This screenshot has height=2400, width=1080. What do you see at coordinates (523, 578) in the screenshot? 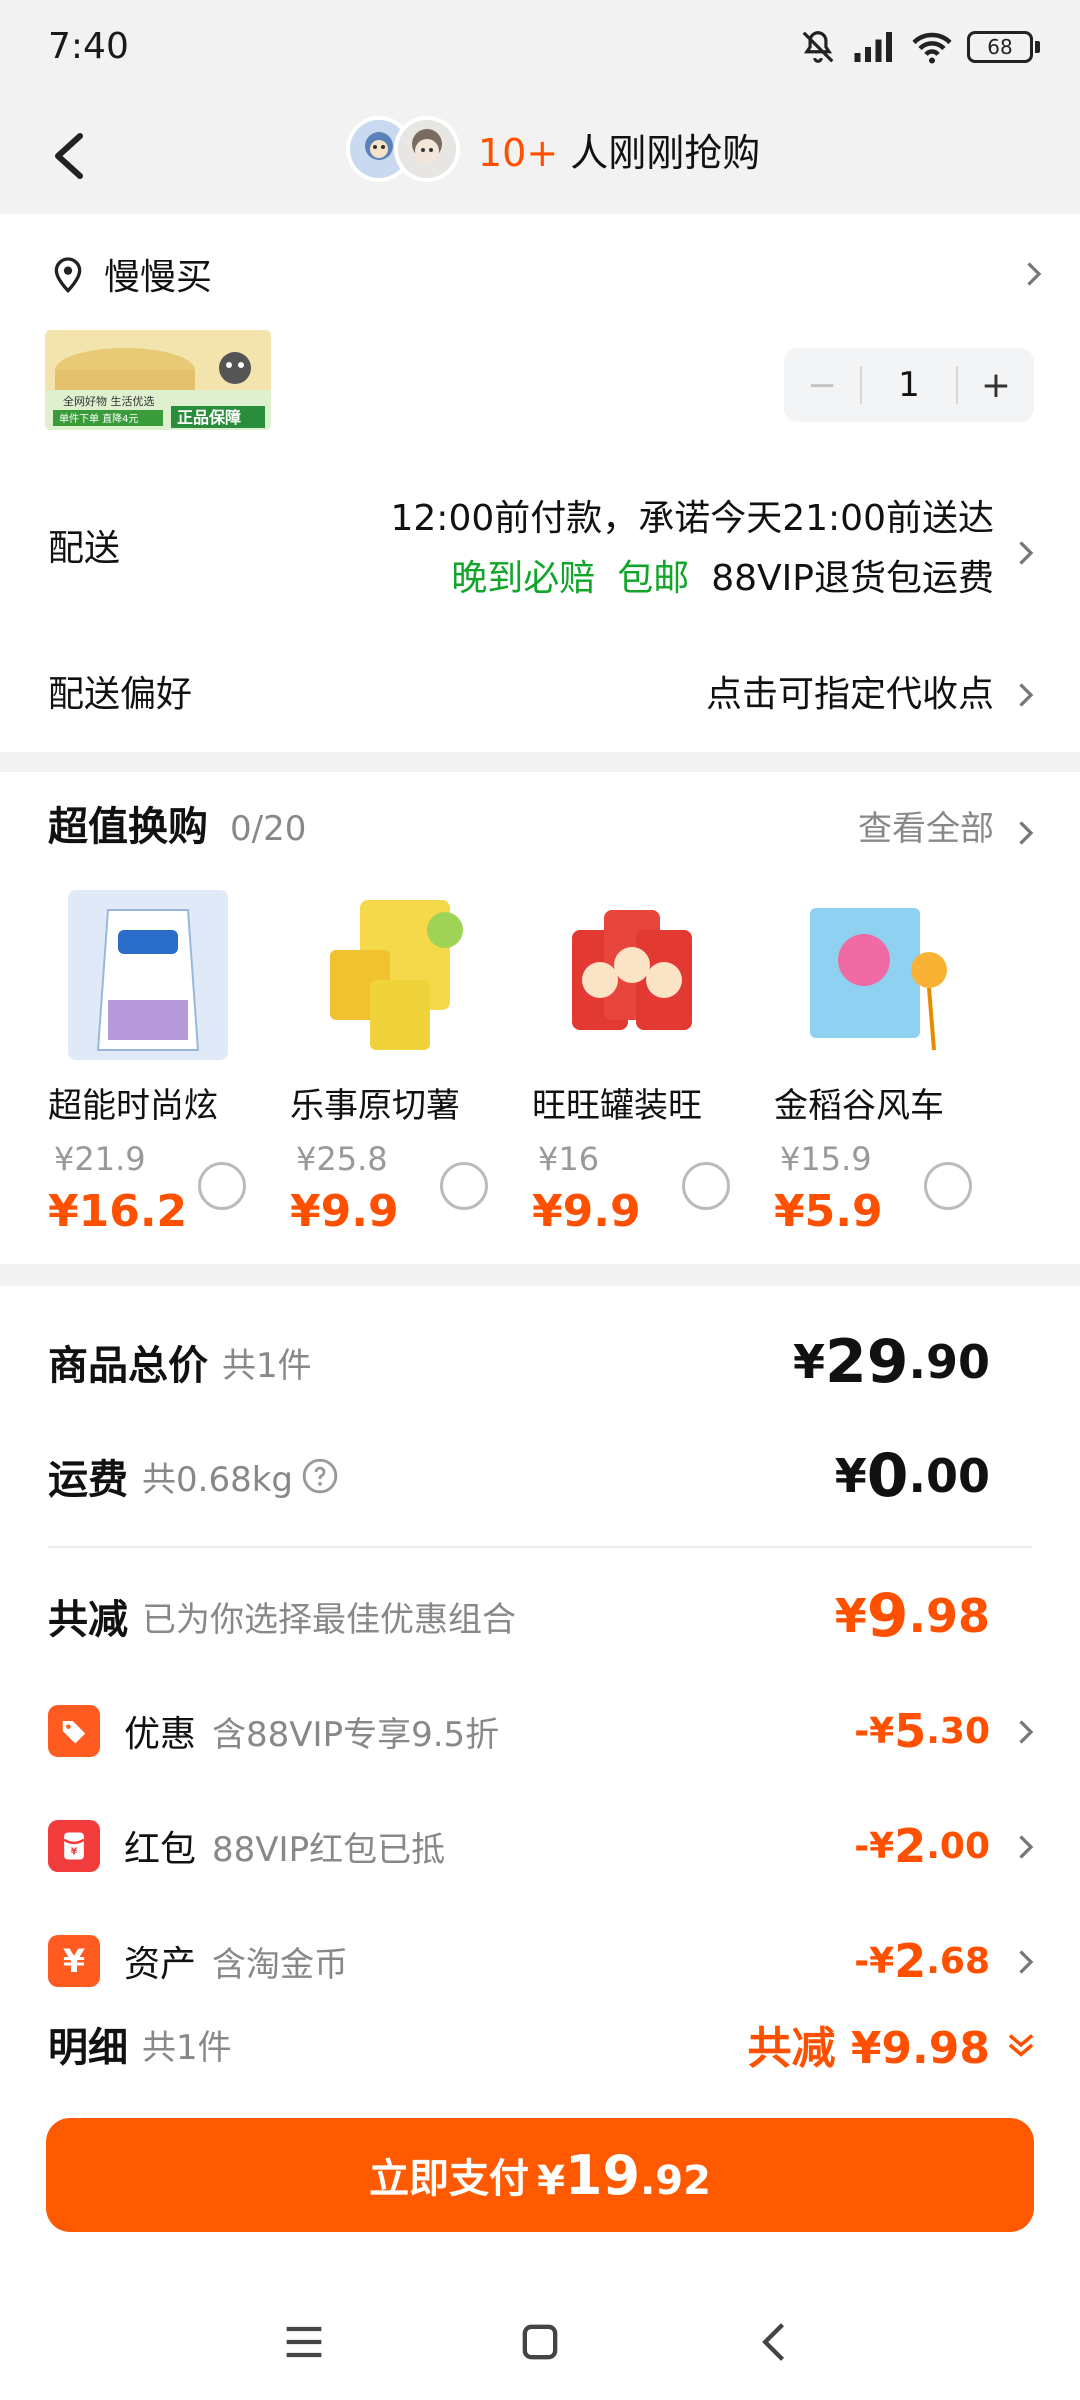
I see `late-compensation-tag: 晚到必赔` at bounding box center [523, 578].